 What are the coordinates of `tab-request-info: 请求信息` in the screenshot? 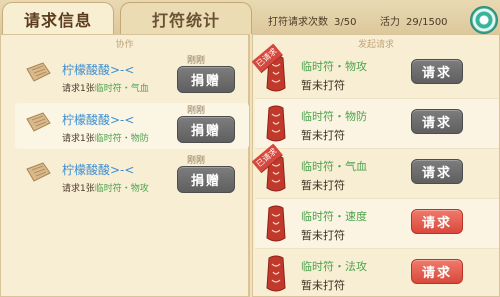 It's located at (58, 18).